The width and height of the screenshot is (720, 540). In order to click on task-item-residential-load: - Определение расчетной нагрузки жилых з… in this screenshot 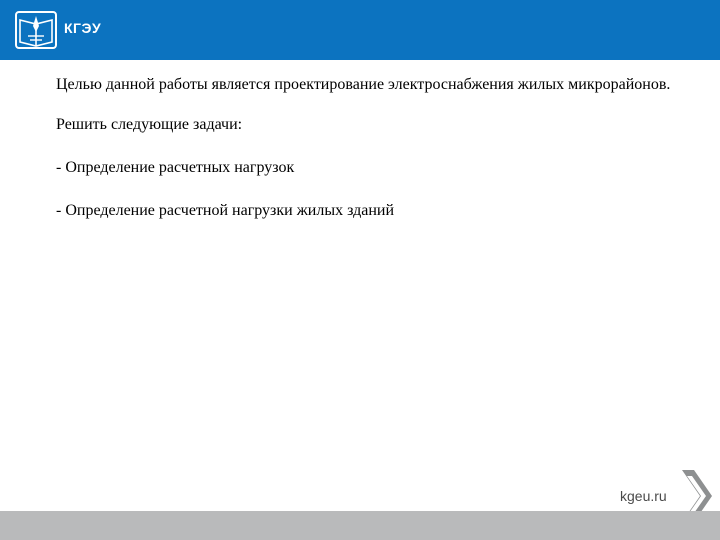, I will do `click(225, 210)`.